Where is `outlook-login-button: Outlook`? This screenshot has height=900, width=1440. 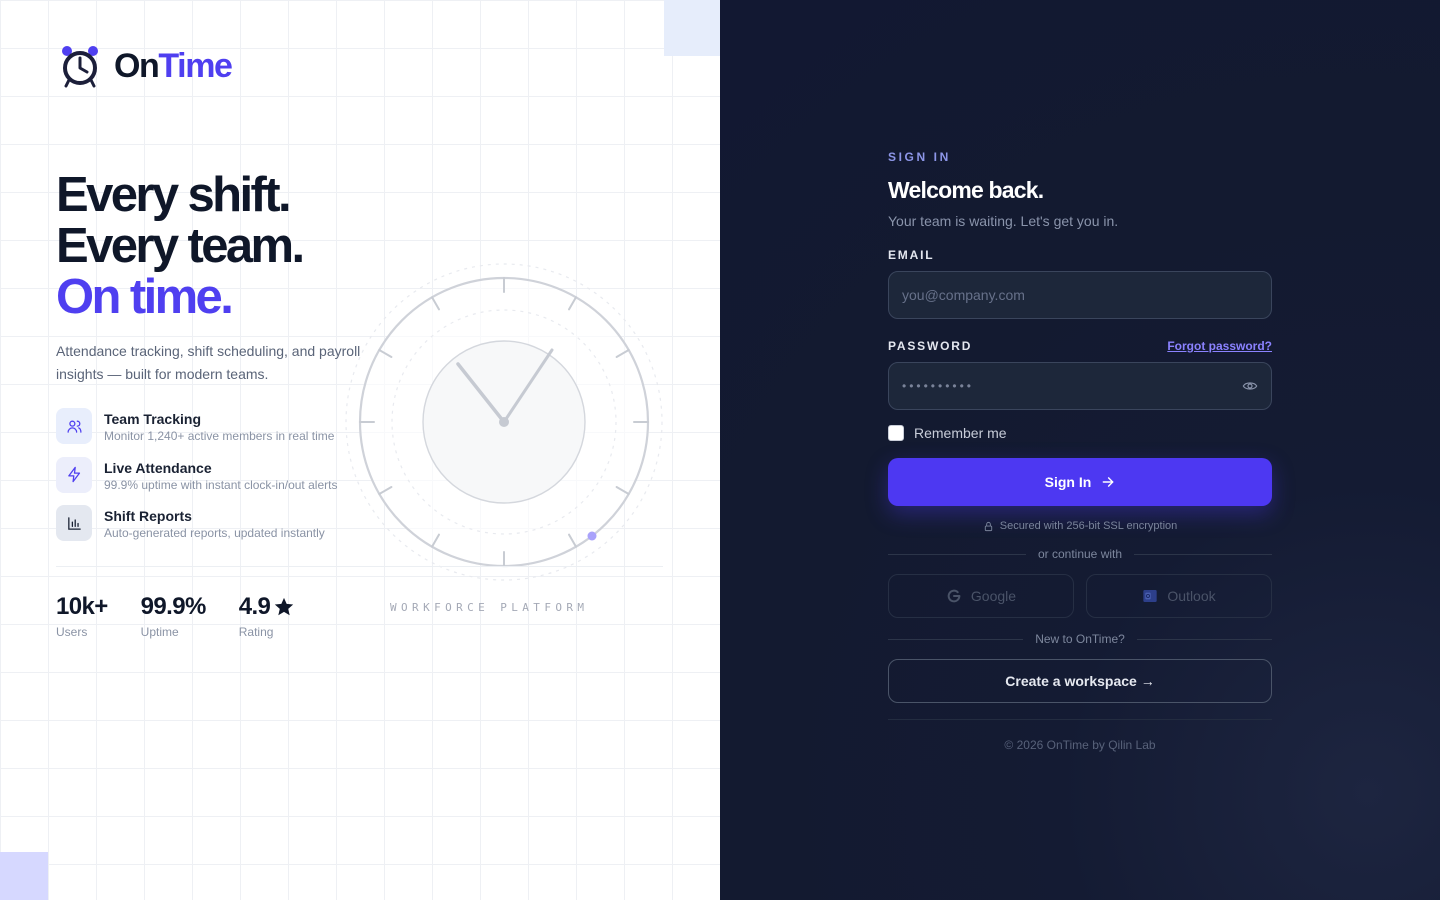 outlook-login-button: Outlook is located at coordinates (1179, 596).